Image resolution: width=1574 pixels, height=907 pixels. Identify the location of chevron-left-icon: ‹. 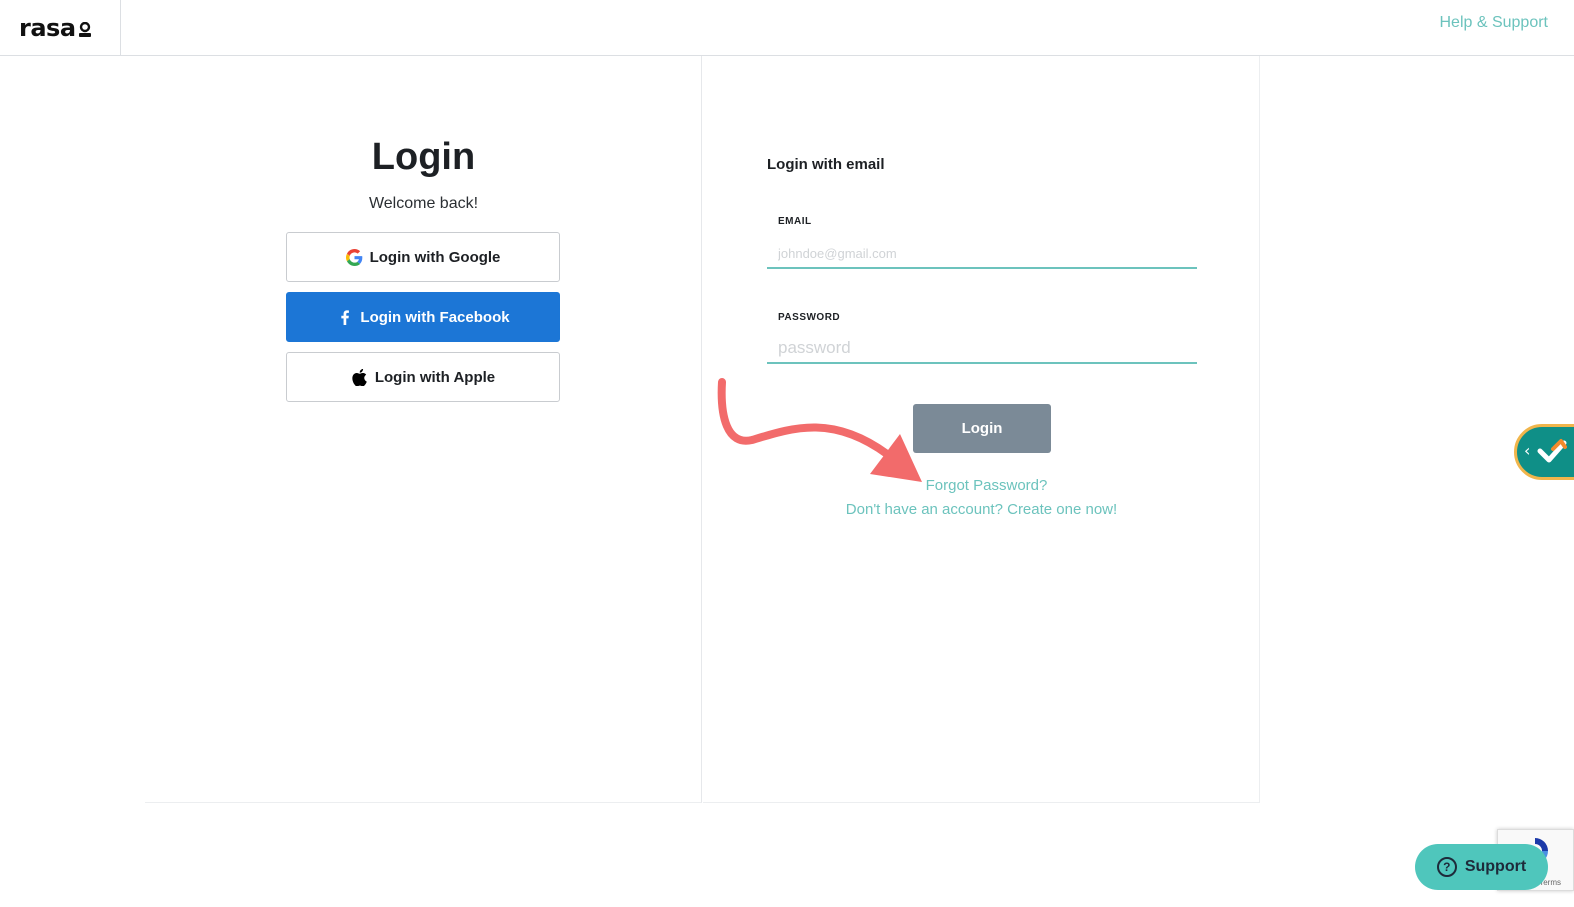
(1527, 450).